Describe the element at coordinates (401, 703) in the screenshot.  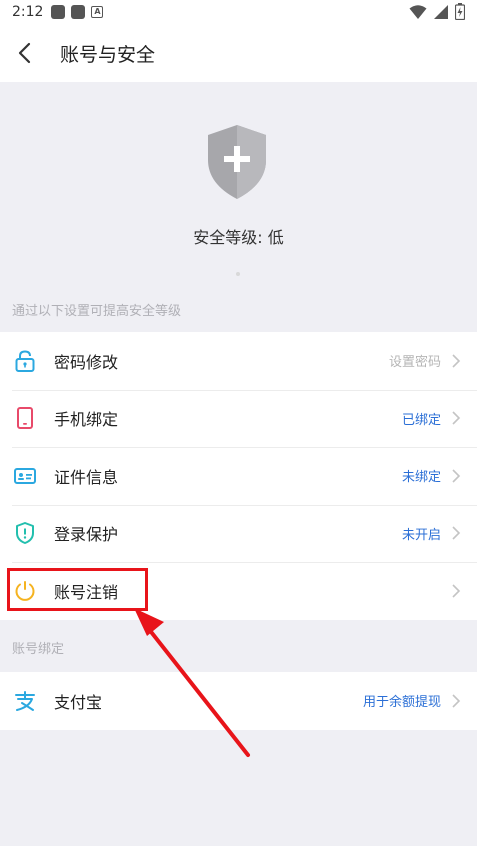
I see `row-value: 用于余额提现` at that location.